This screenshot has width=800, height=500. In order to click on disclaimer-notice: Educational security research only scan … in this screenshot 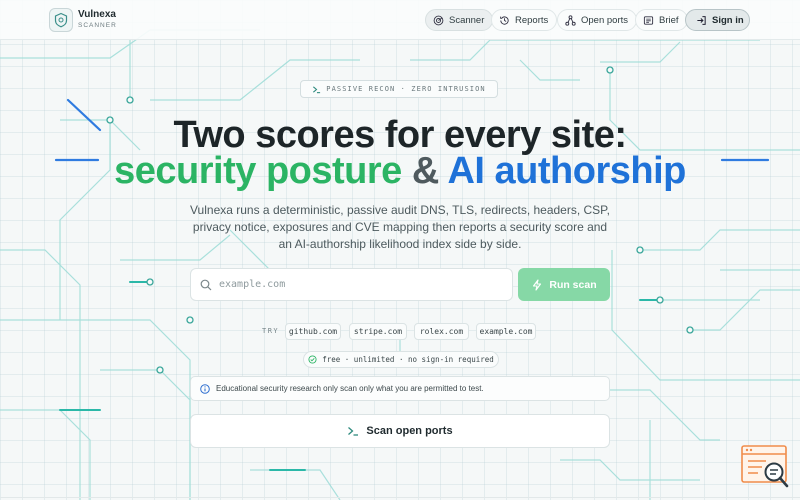, I will do `click(400, 388)`.